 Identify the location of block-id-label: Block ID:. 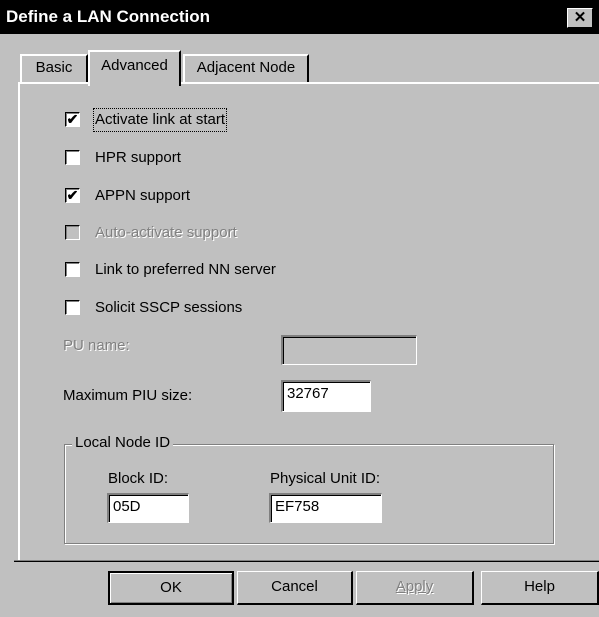
(138, 478).